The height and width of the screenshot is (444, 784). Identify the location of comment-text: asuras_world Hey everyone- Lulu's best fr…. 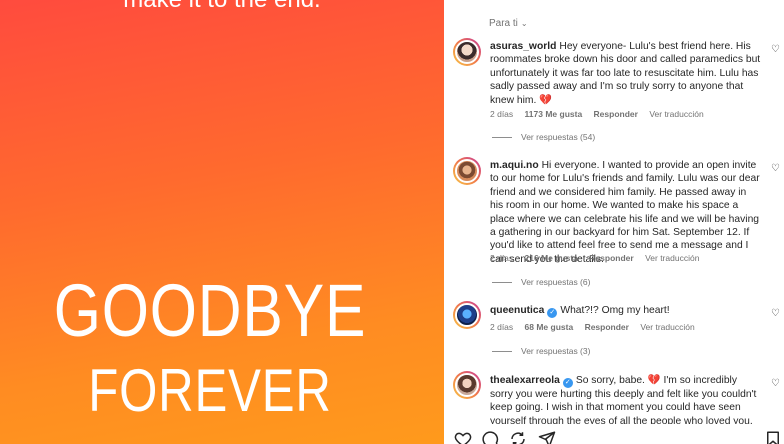
(625, 73).